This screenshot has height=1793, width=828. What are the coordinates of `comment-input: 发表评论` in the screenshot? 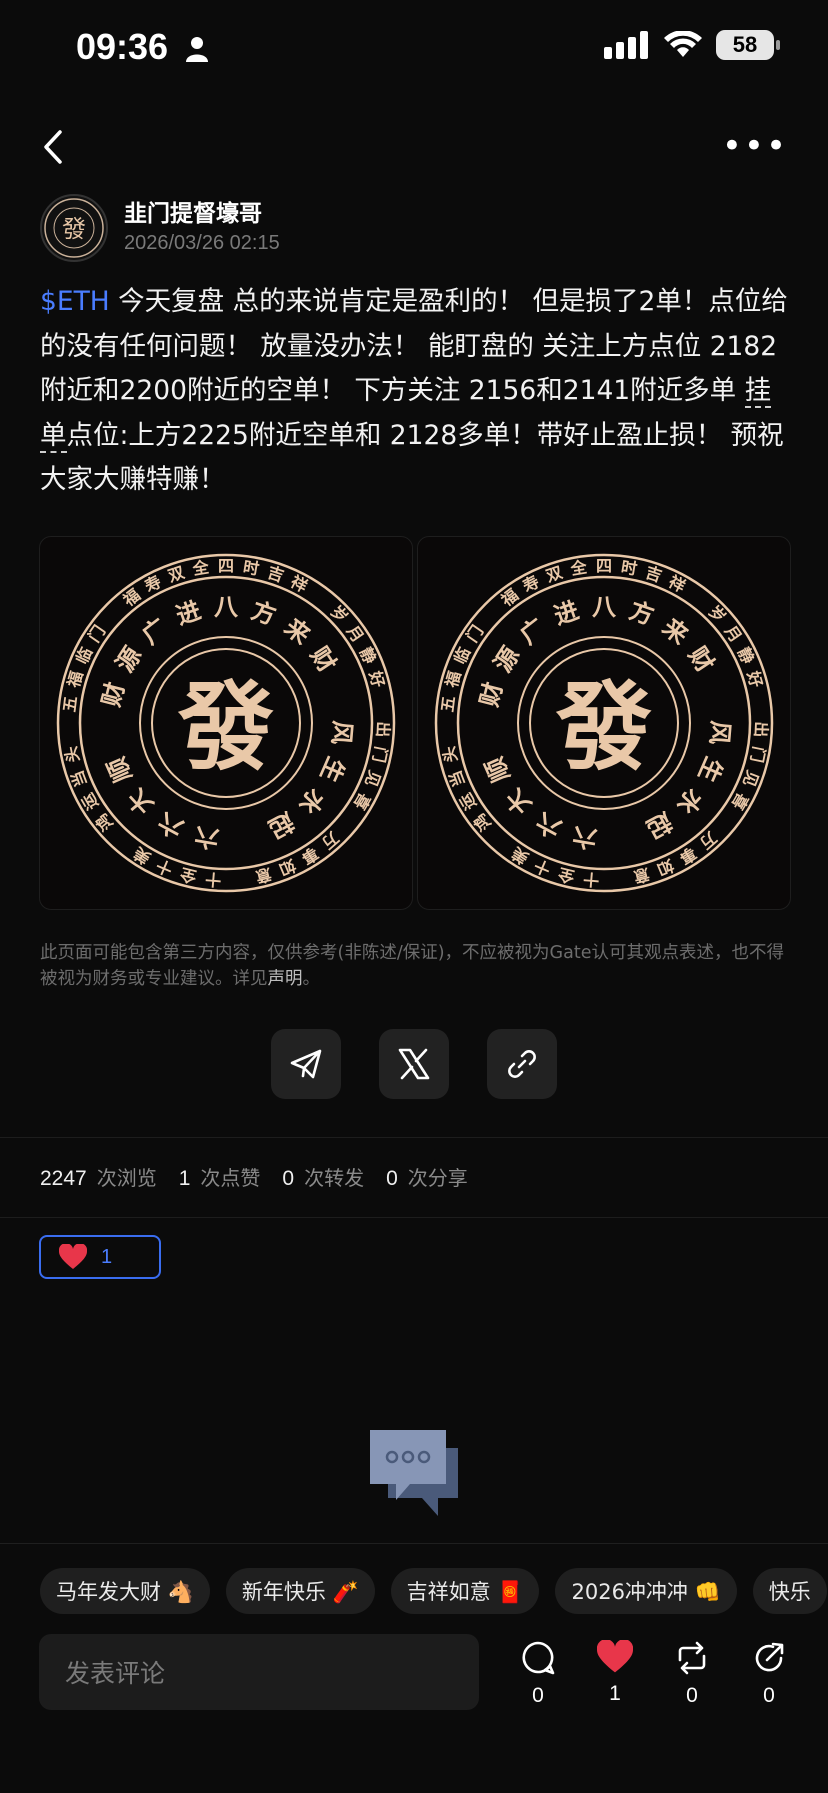 It's located at (259, 1672).